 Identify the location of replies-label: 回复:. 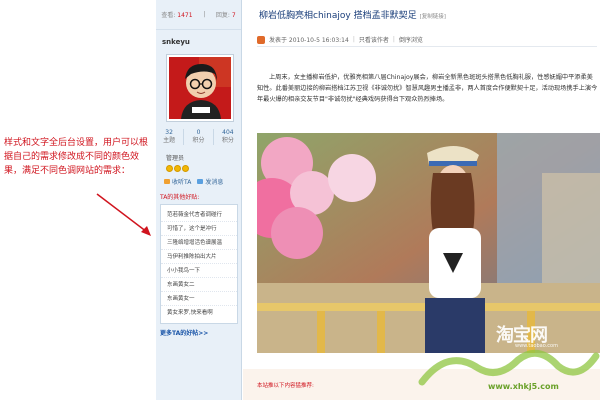
(222, 15).